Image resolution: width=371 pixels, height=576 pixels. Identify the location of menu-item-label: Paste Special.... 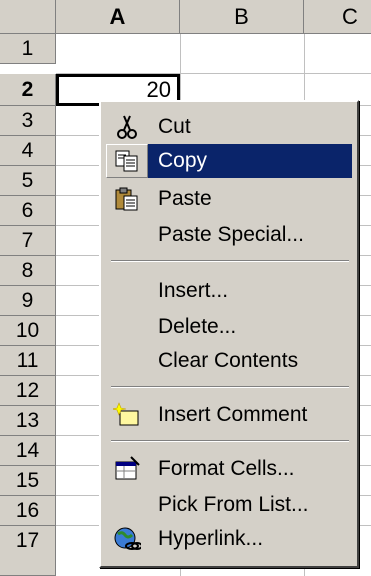
(231, 234).